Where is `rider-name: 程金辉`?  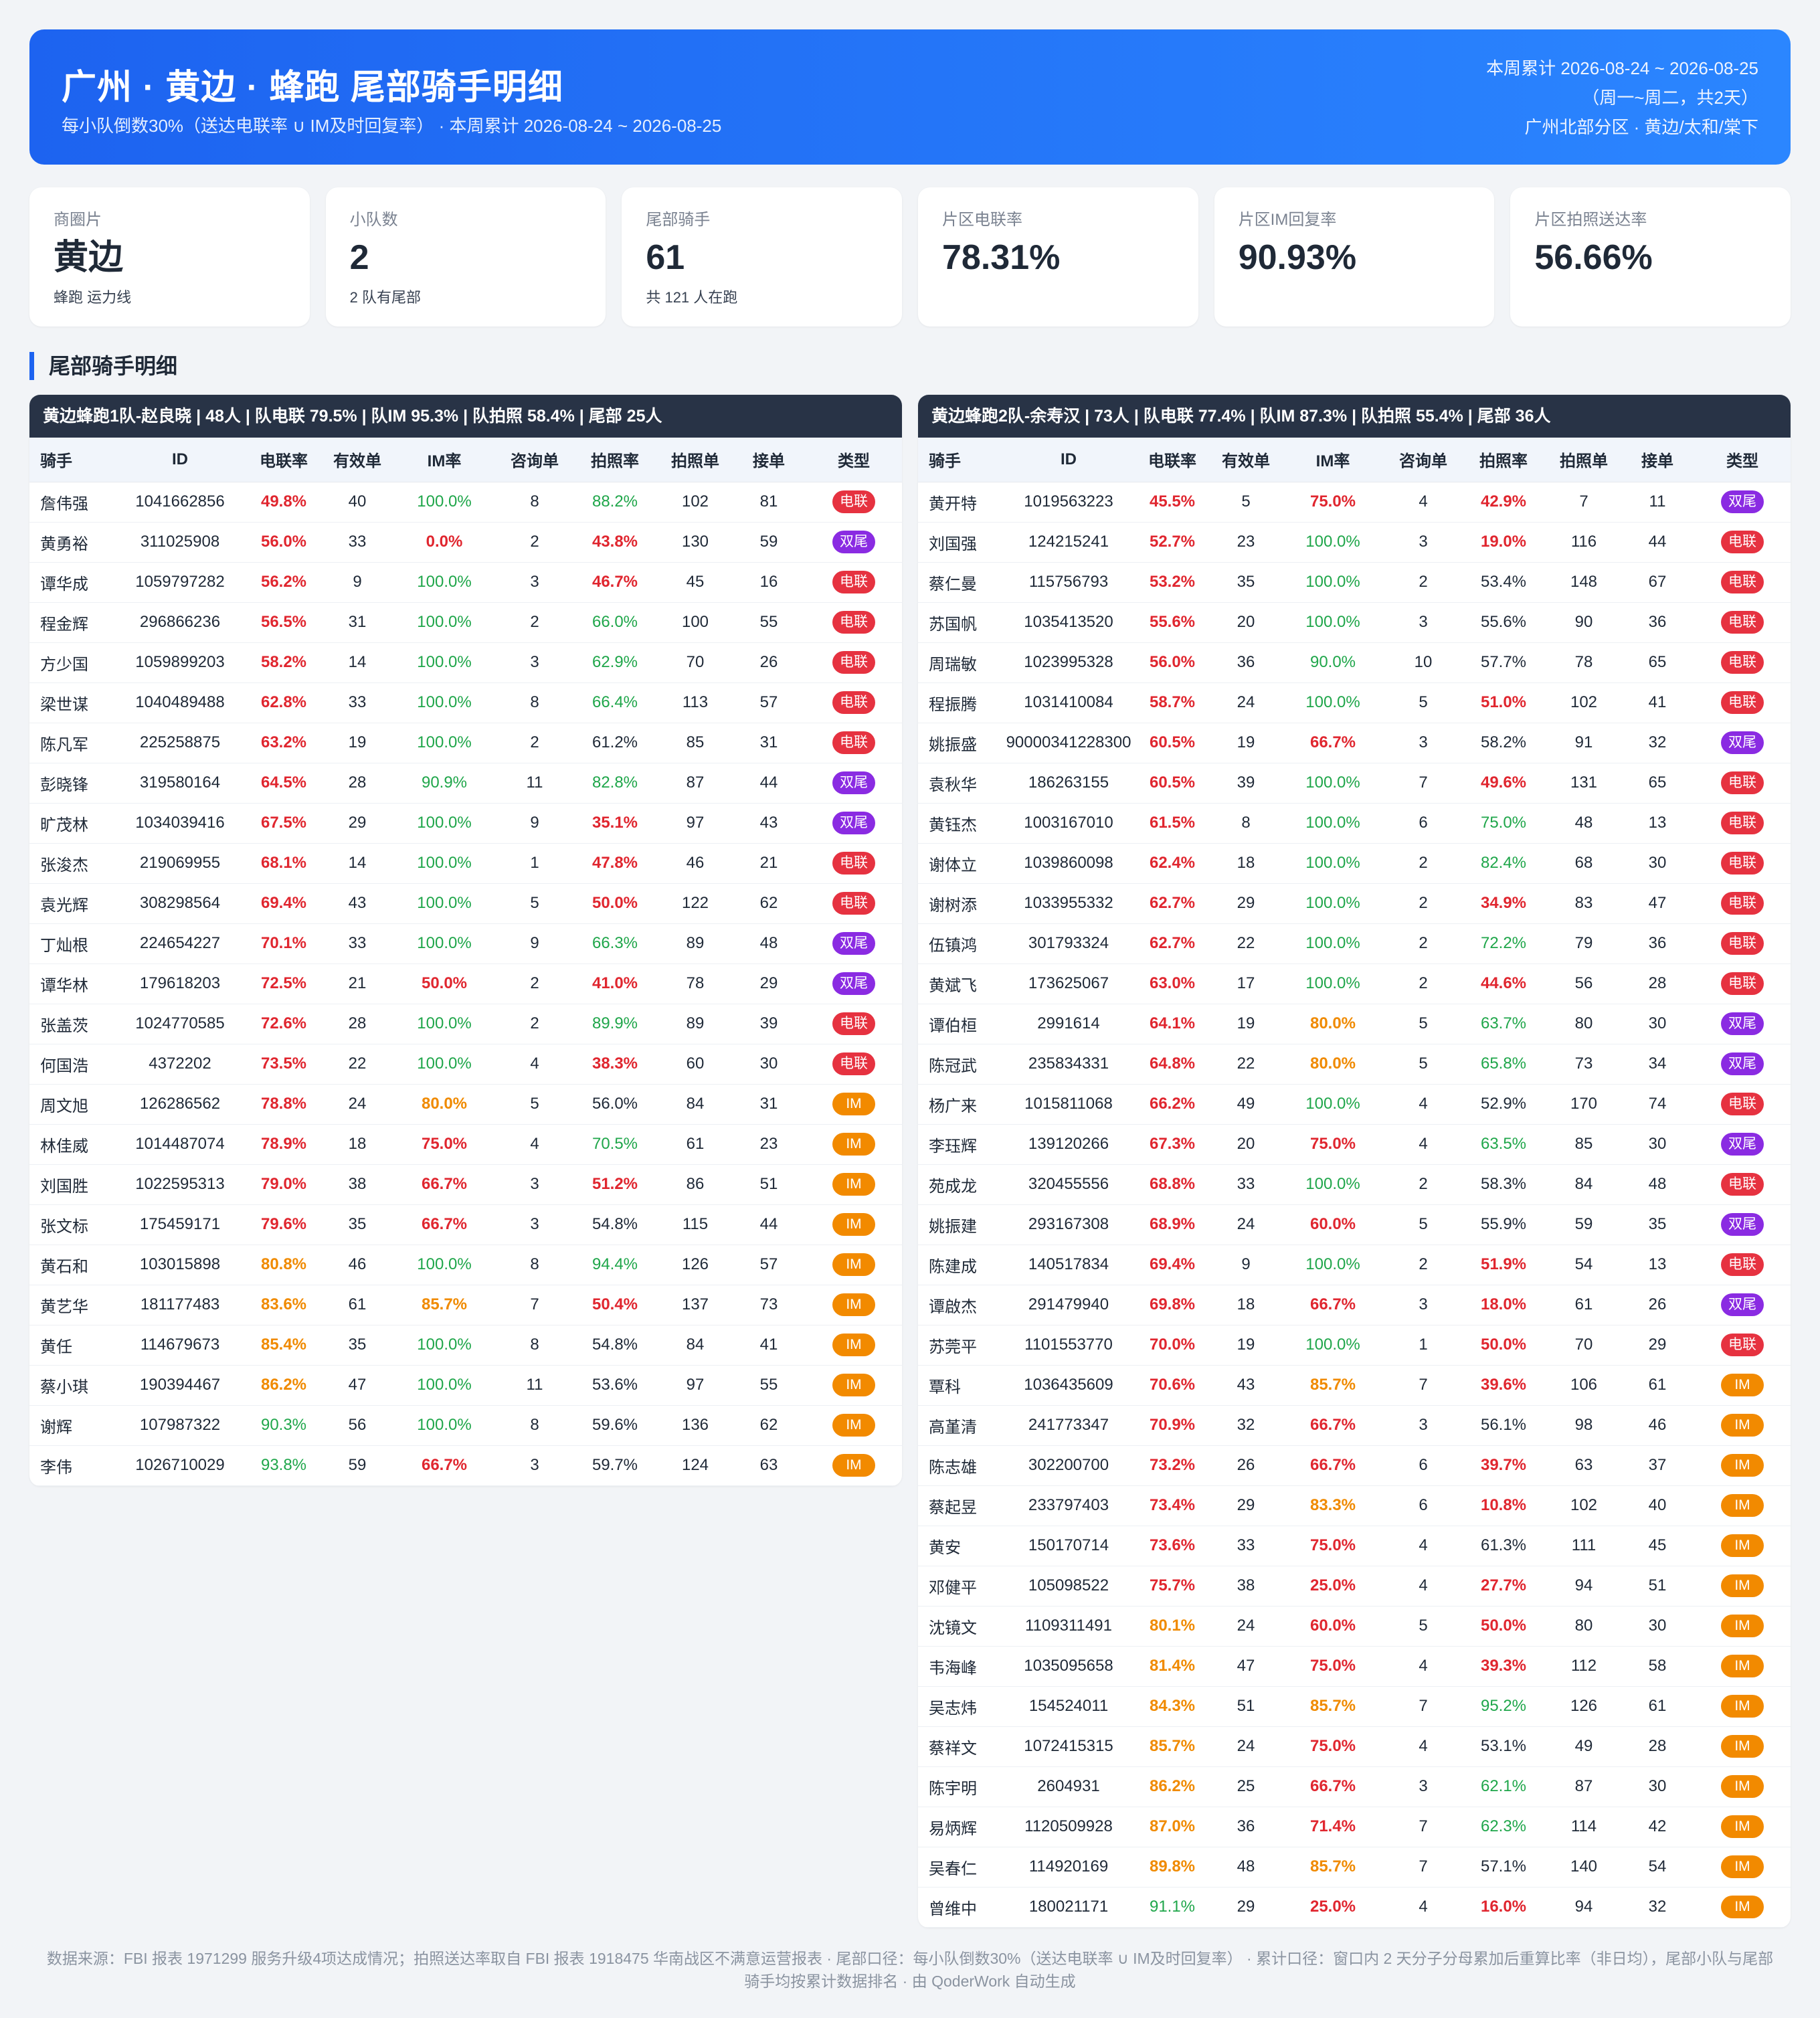
rider-name: 程金辉 is located at coordinates (72, 623).